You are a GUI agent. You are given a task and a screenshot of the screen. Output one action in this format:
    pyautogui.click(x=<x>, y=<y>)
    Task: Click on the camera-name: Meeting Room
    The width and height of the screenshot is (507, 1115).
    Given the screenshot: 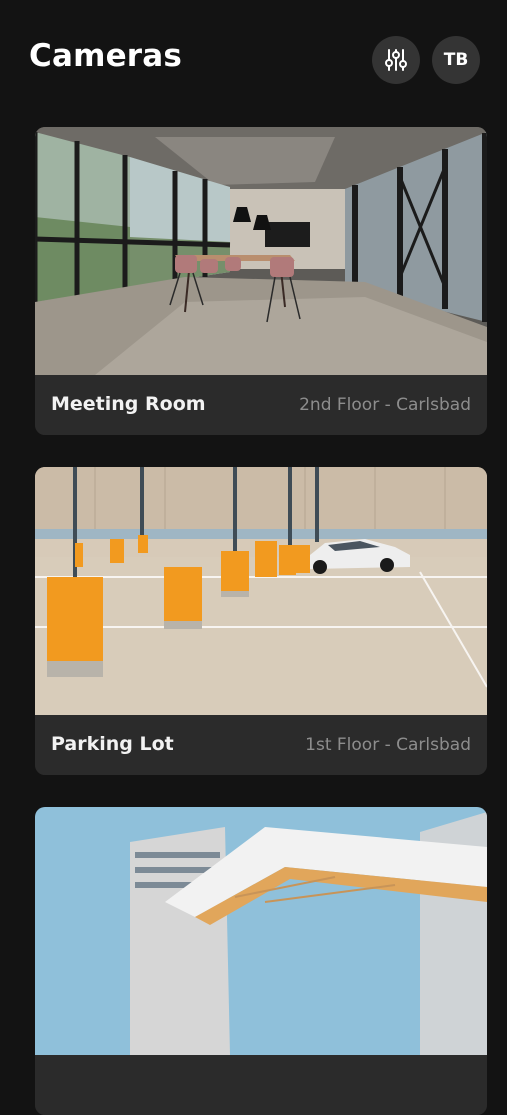 What is the action you would take?
    pyautogui.click(x=128, y=404)
    